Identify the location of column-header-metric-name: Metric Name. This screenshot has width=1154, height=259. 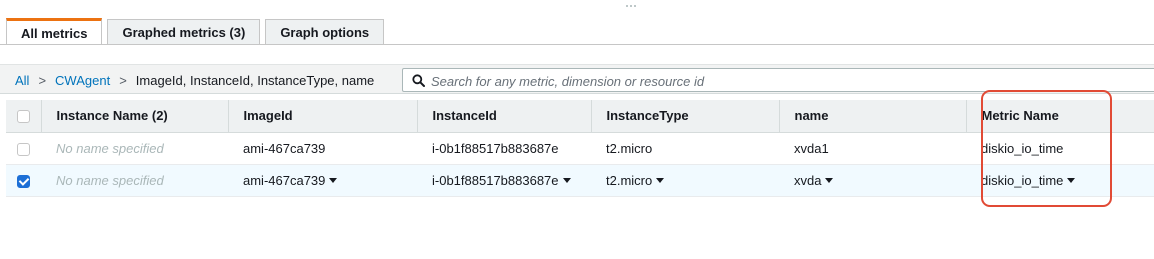
(1060, 116).